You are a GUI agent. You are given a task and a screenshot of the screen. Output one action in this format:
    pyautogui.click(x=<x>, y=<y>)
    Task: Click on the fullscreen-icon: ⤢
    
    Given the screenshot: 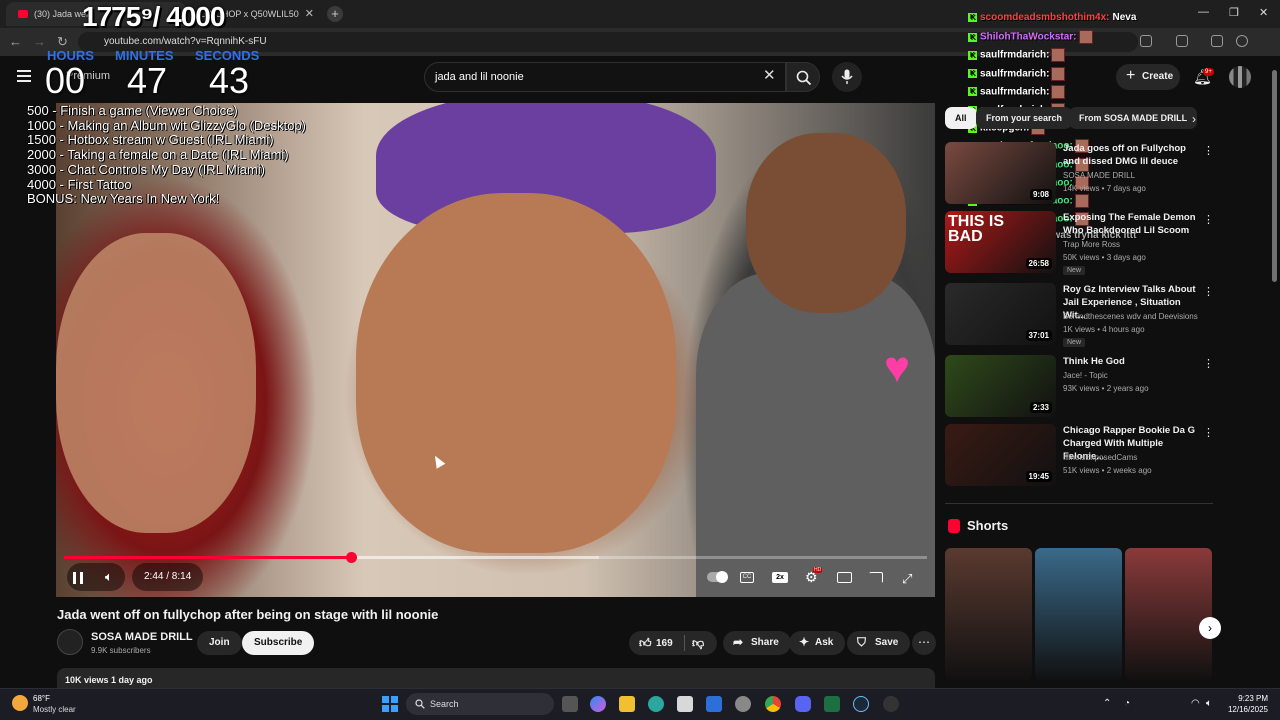 What is the action you would take?
    pyautogui.click(x=907, y=579)
    